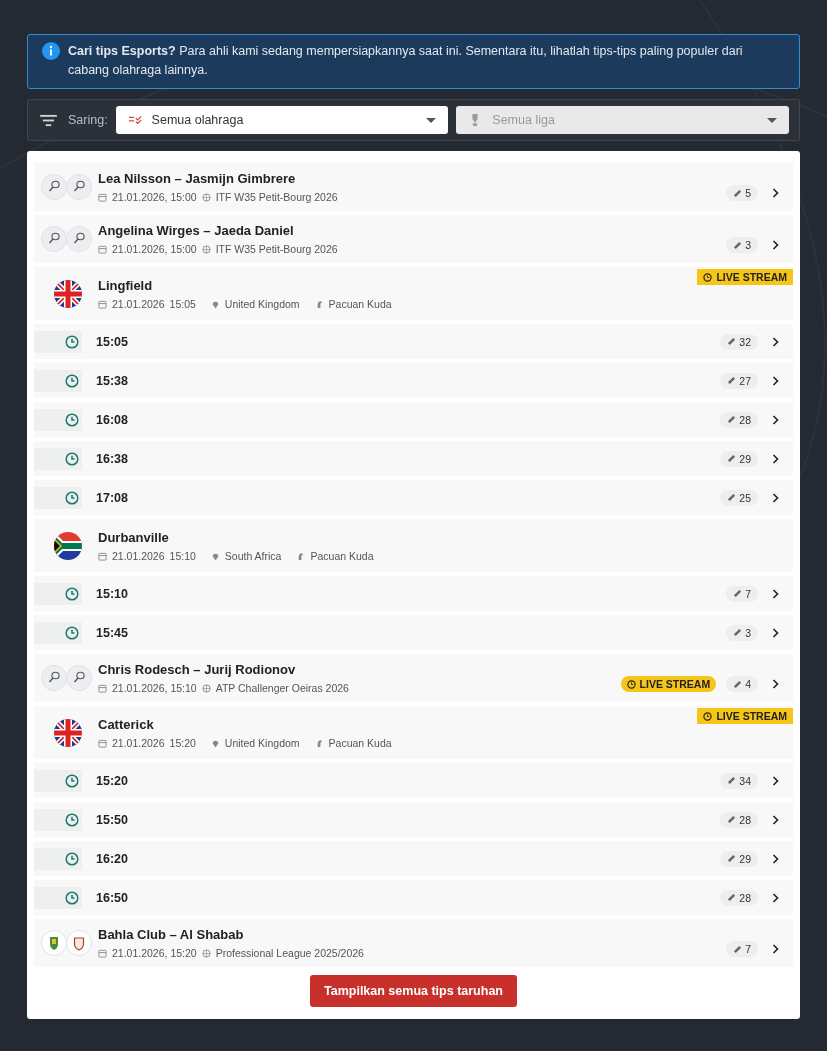  Describe the element at coordinates (742, 193) in the screenshot. I see `tips-count-badge: 5` at that location.